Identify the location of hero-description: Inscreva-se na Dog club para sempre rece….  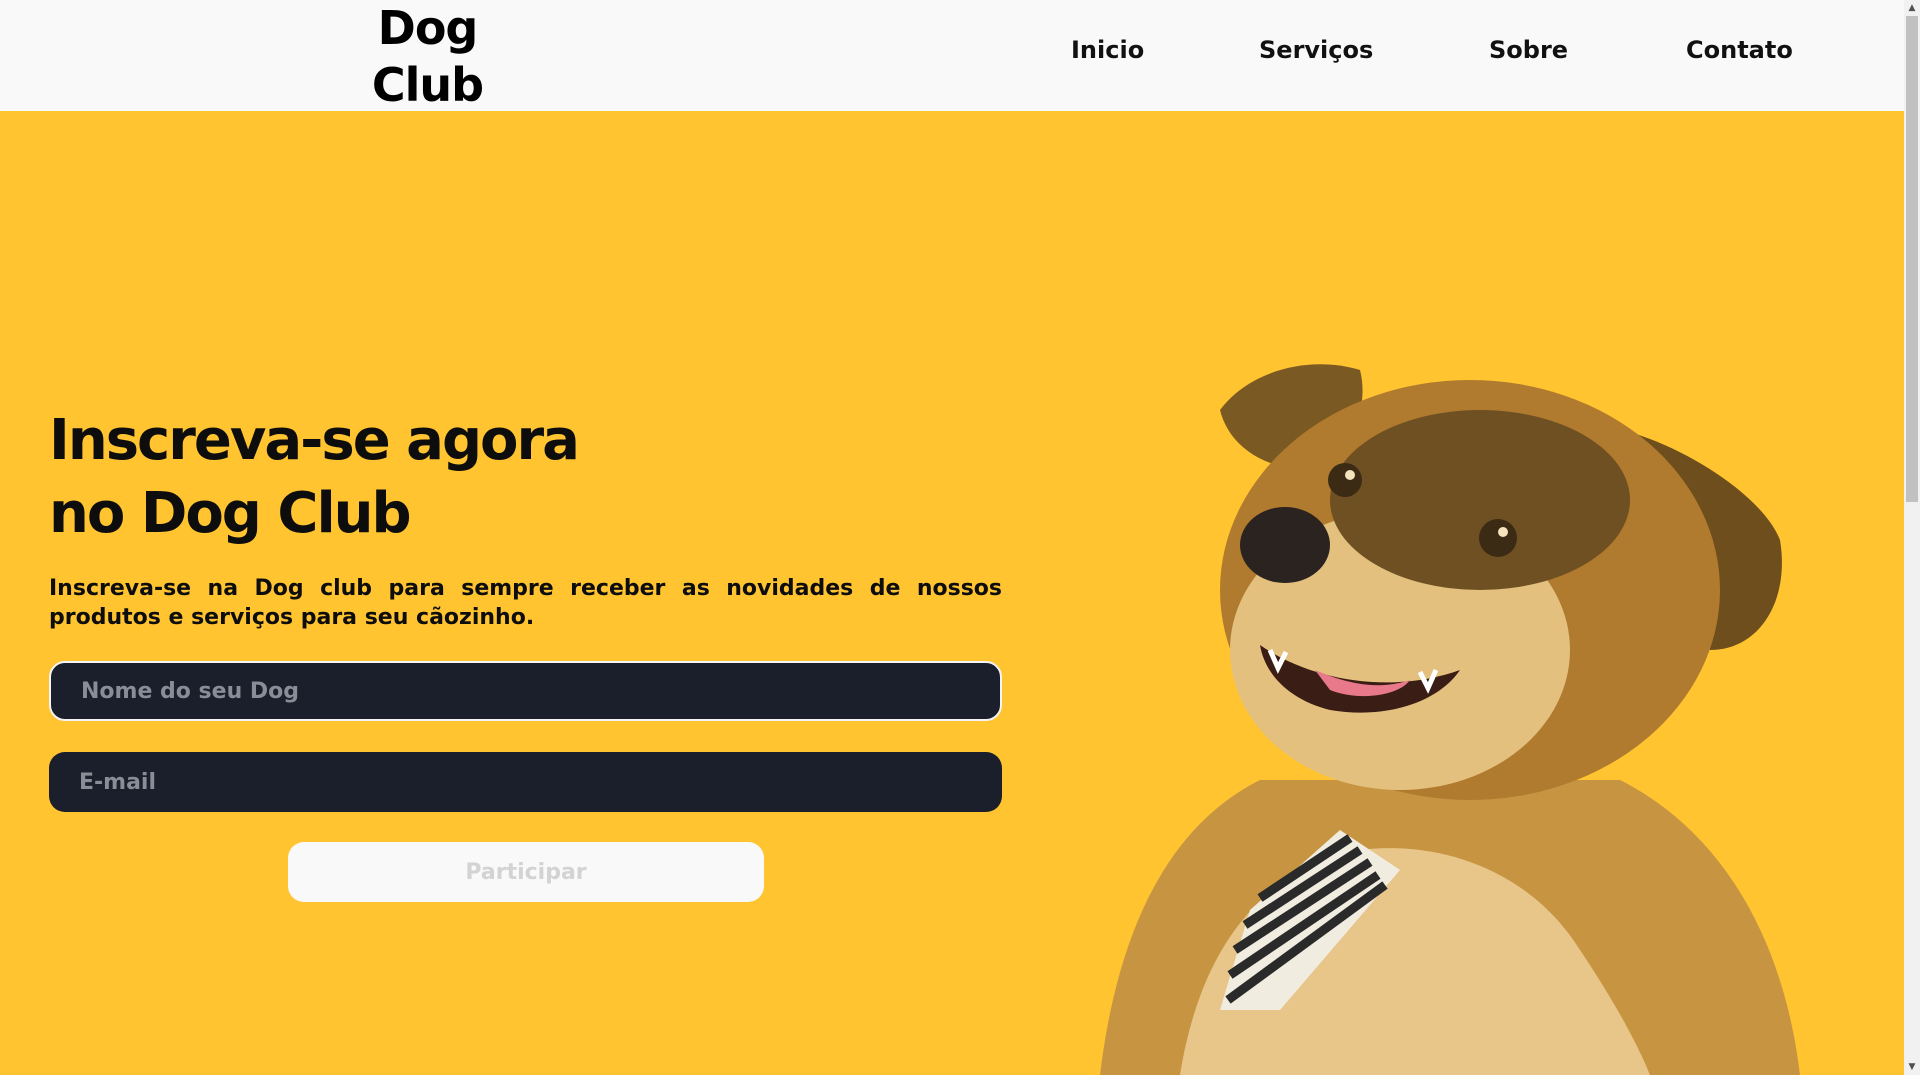
(525, 603).